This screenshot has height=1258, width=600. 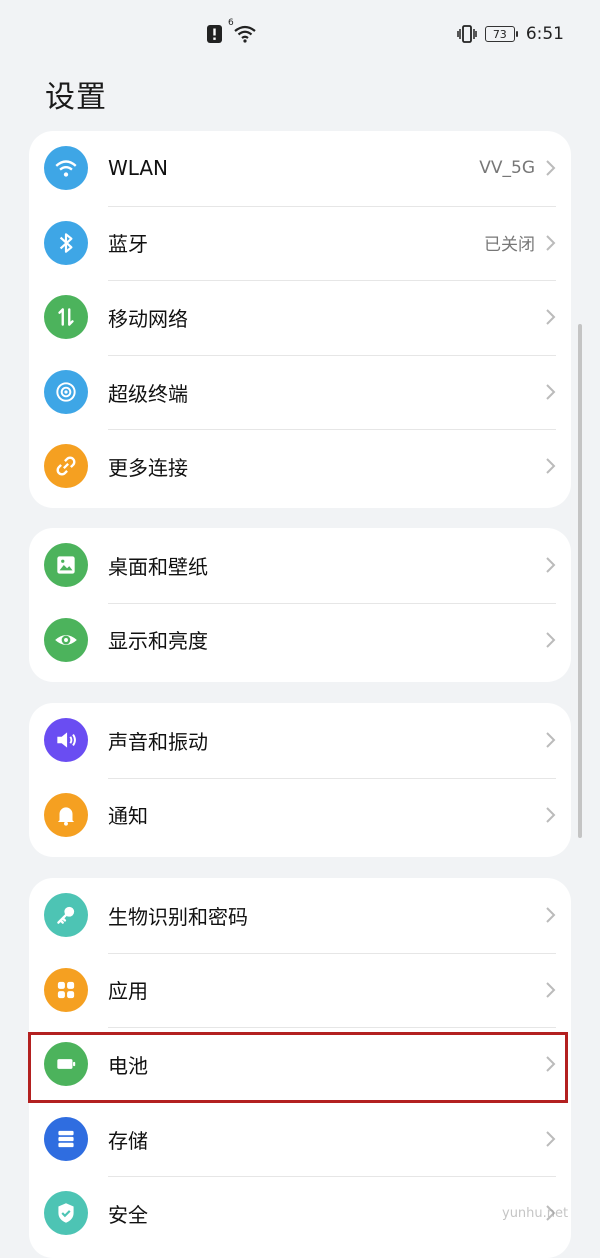 What do you see at coordinates (300, 565) in the screenshot?
I see `settings-item-home-wallpaper: 桌面和壁纸` at bounding box center [300, 565].